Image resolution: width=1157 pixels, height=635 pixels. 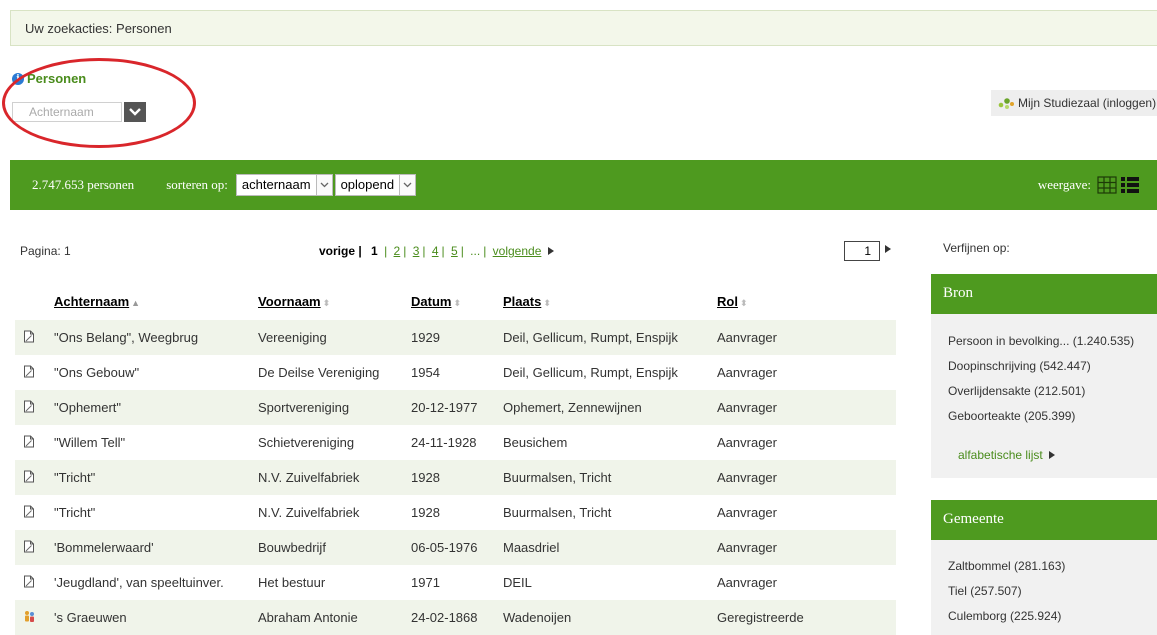 I want to click on page-indicator: Pagina: 1, so click(x=45, y=251).